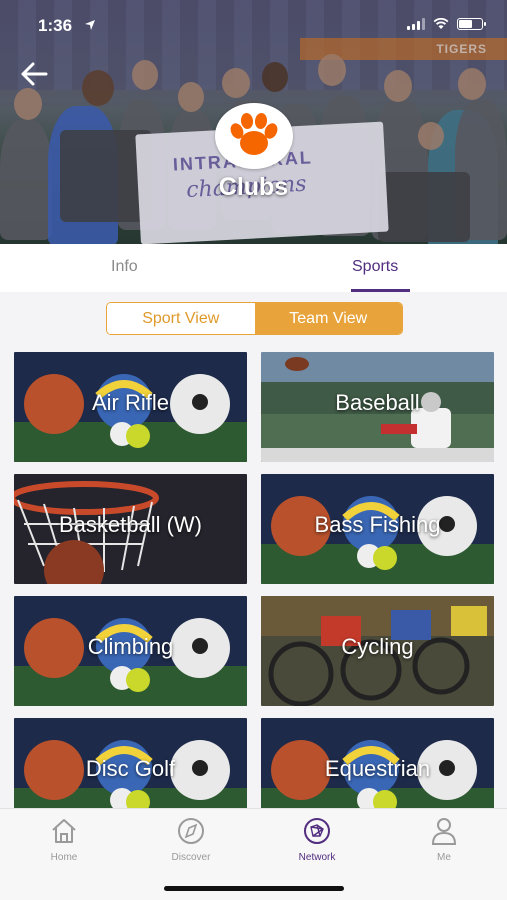 The height and width of the screenshot is (900, 507). What do you see at coordinates (253, 27) in the screenshot?
I see `status-bar: 1:36` at bounding box center [253, 27].